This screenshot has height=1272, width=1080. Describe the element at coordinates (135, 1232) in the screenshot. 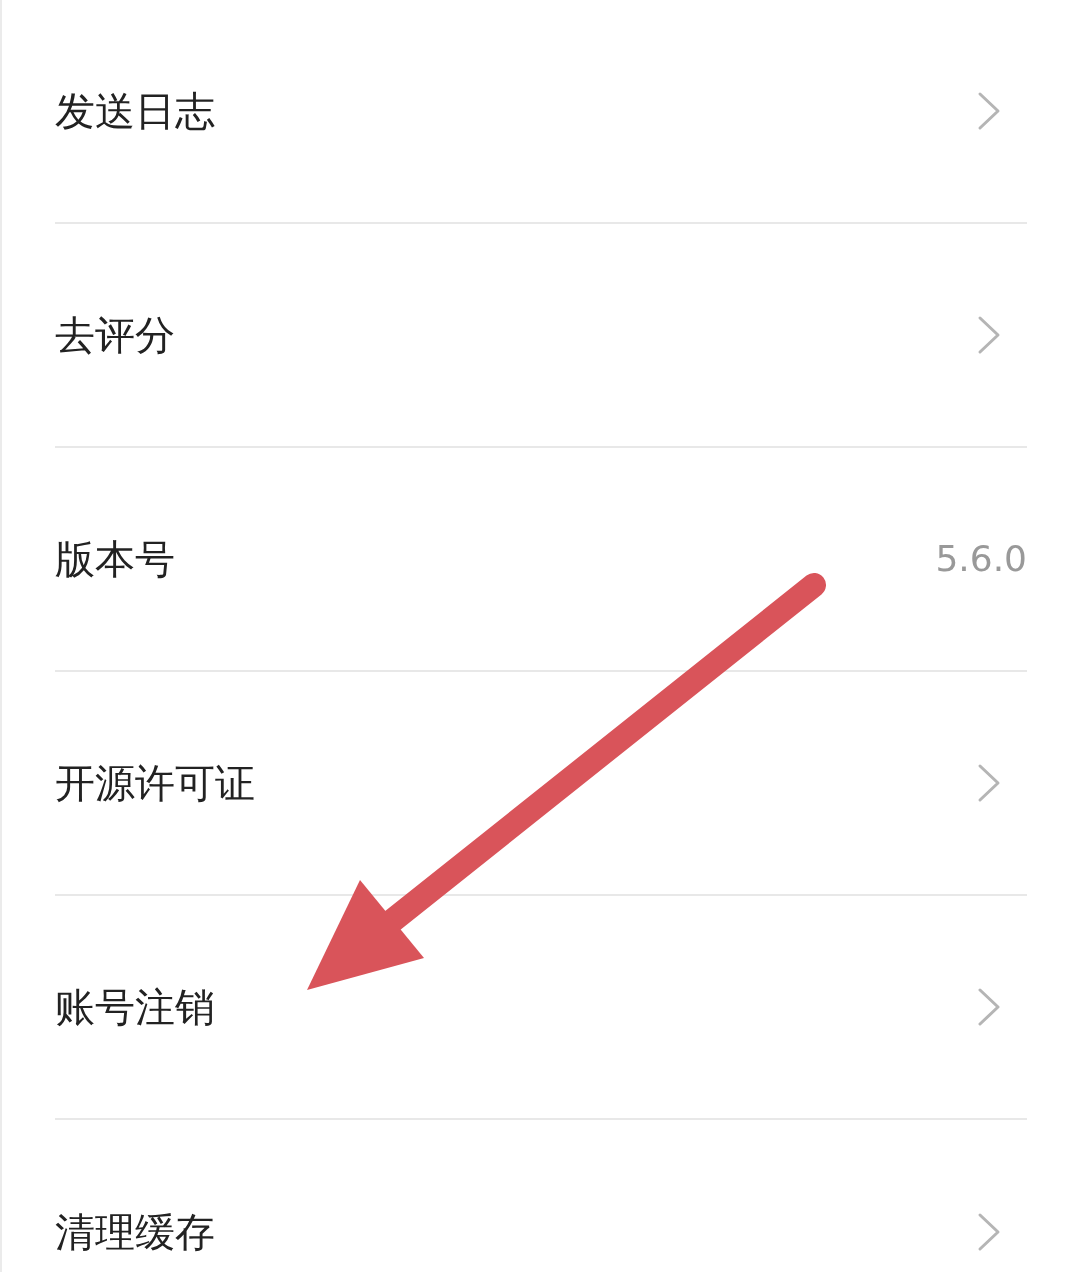

I see `row-label: 清理缓存` at that location.